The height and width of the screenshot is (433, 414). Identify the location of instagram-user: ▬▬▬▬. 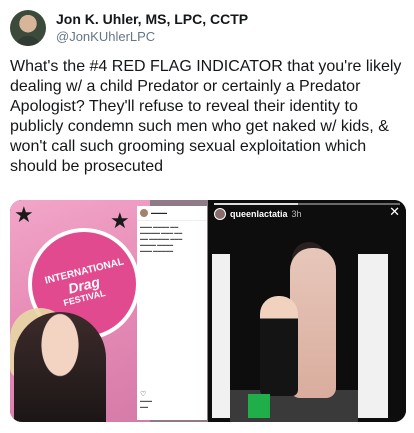
(159, 212).